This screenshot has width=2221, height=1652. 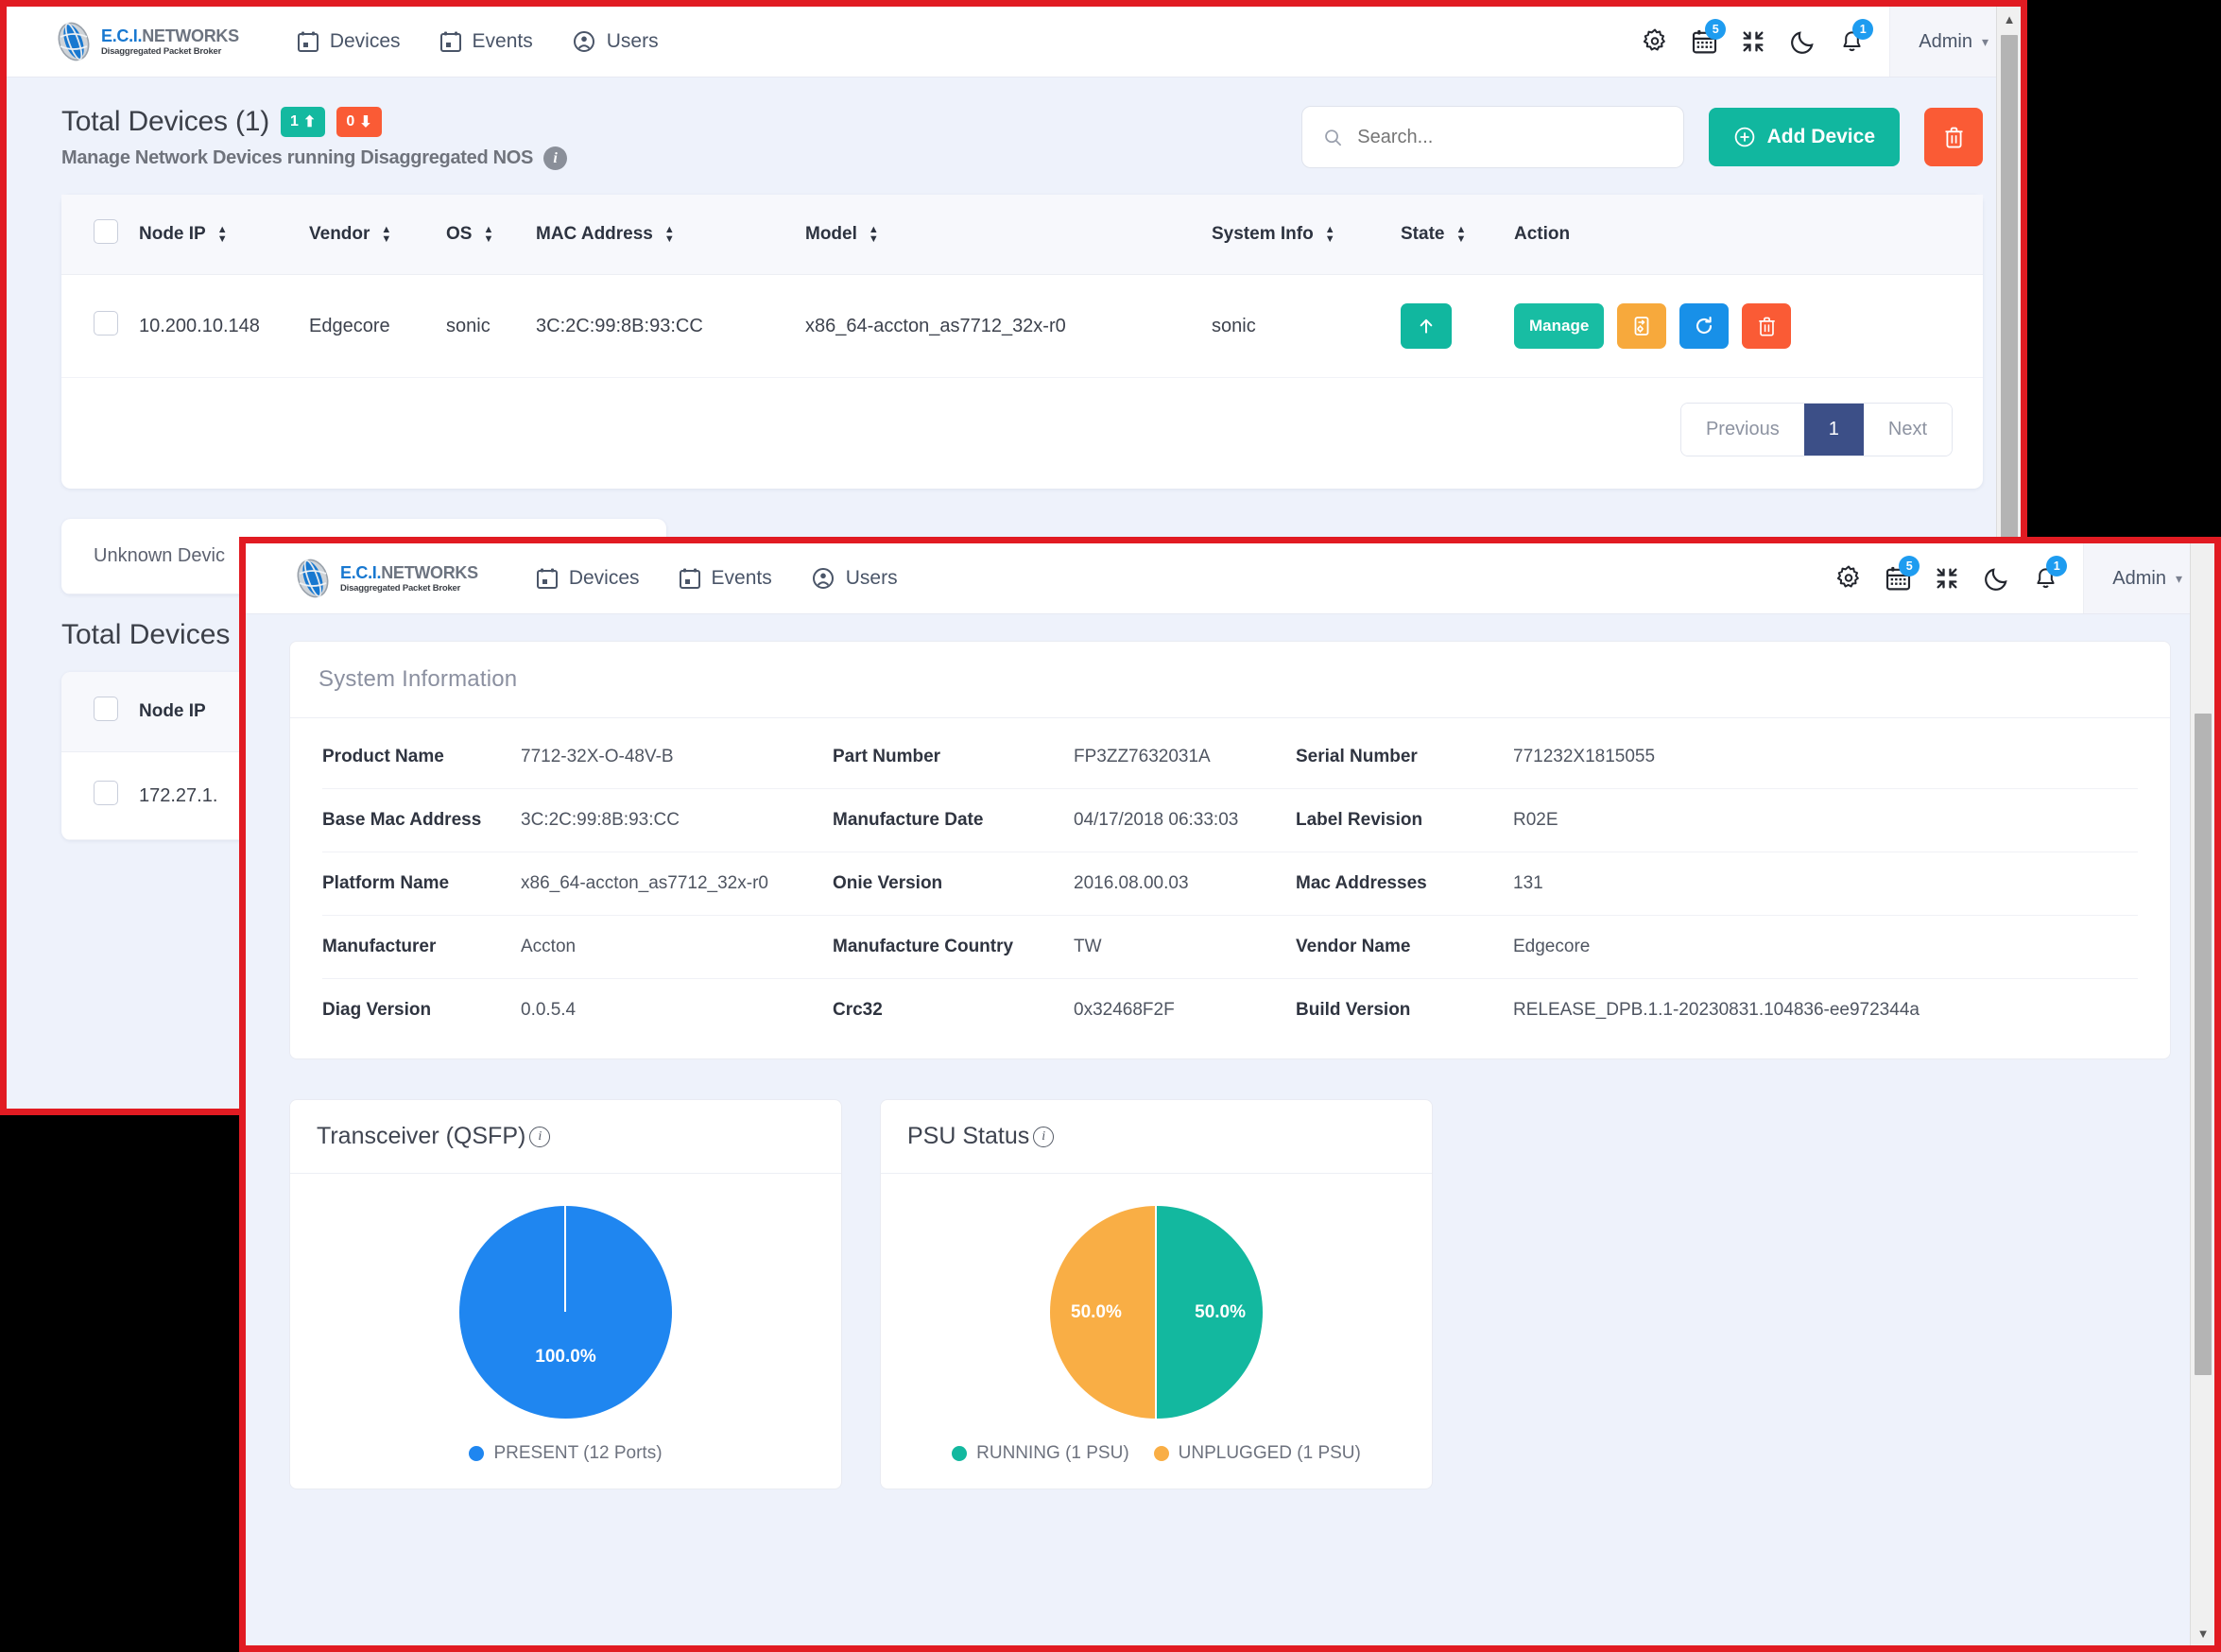 What do you see at coordinates (1560, 326) in the screenshot?
I see `manage-button: Manage` at bounding box center [1560, 326].